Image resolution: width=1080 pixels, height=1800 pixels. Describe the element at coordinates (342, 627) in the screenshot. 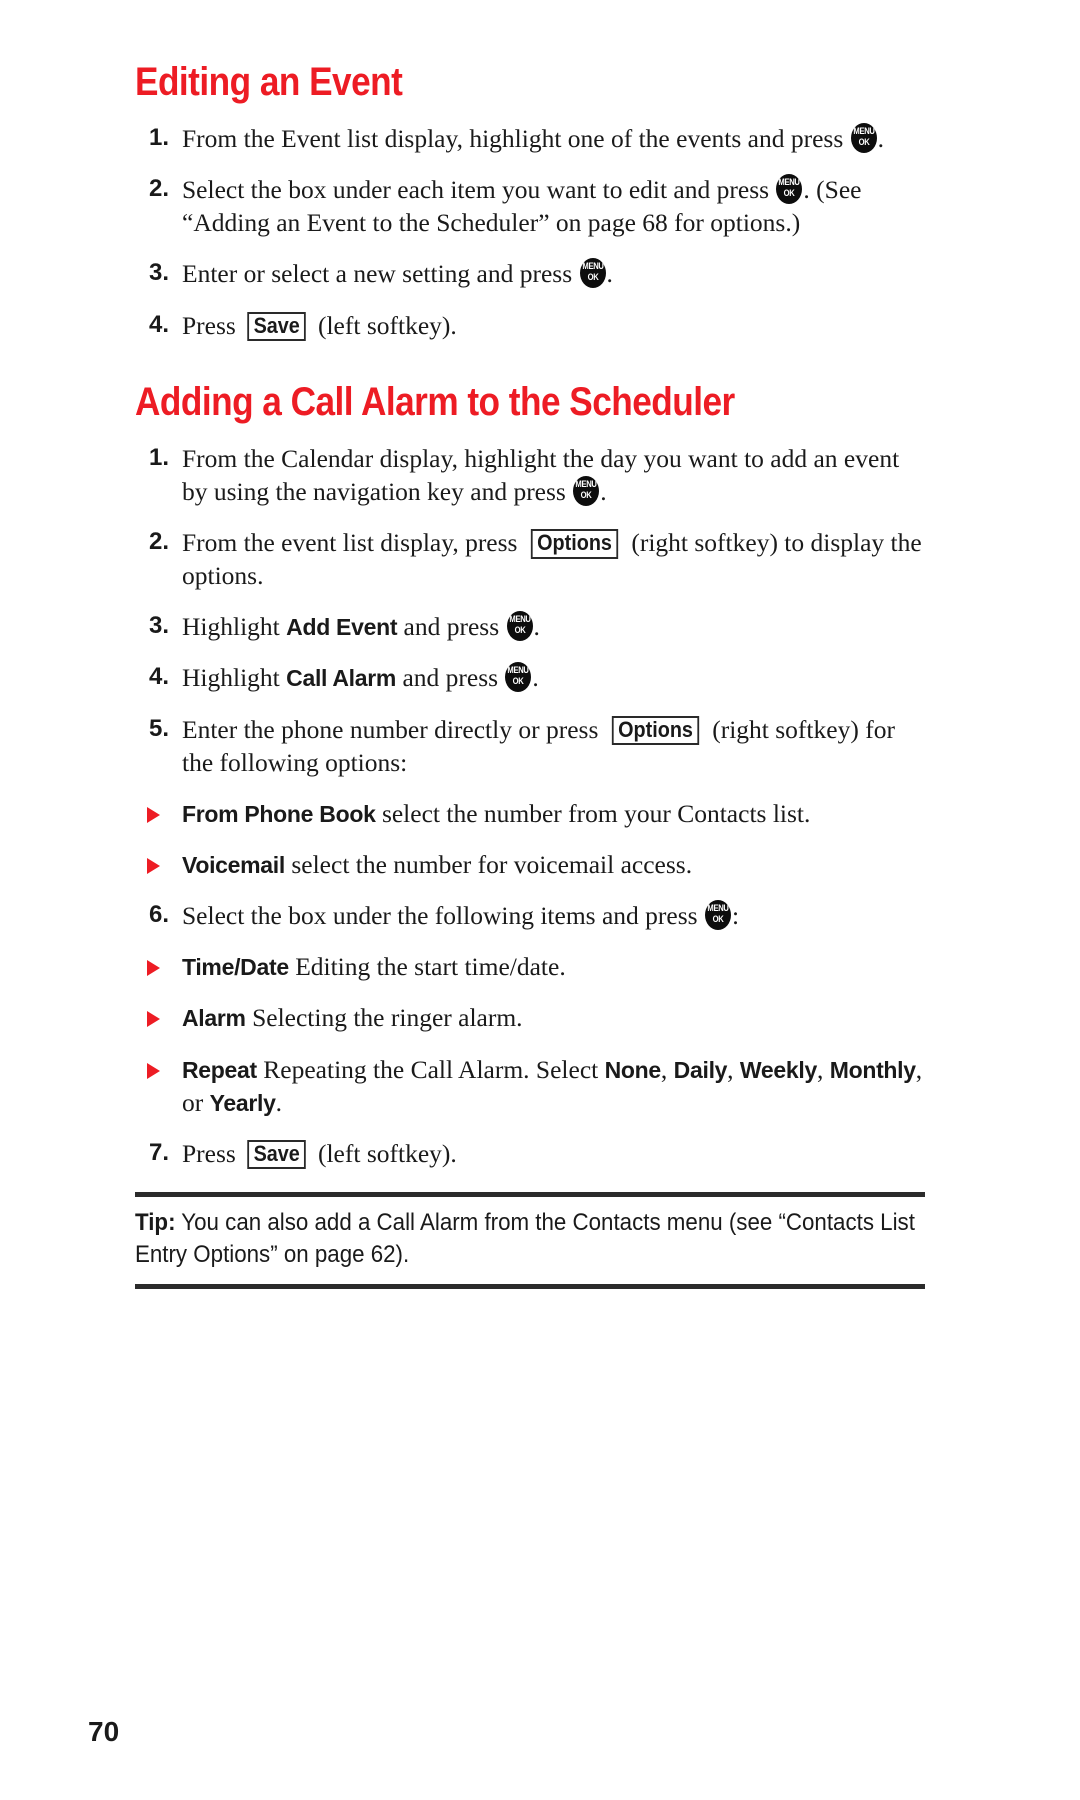

I see `ui-term: Add Event` at that location.